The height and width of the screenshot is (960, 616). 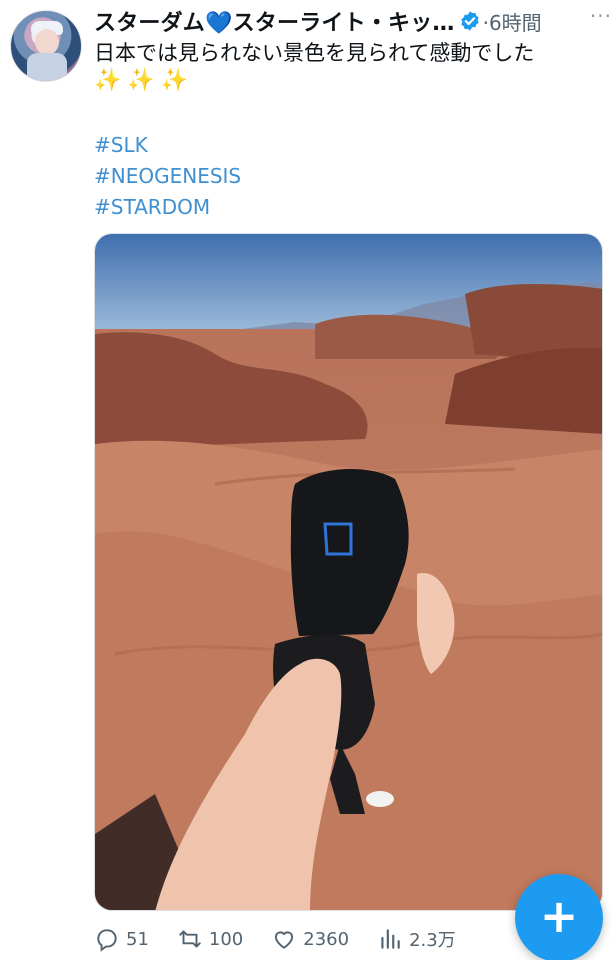 I want to click on retweet-count: 100, so click(x=226, y=939).